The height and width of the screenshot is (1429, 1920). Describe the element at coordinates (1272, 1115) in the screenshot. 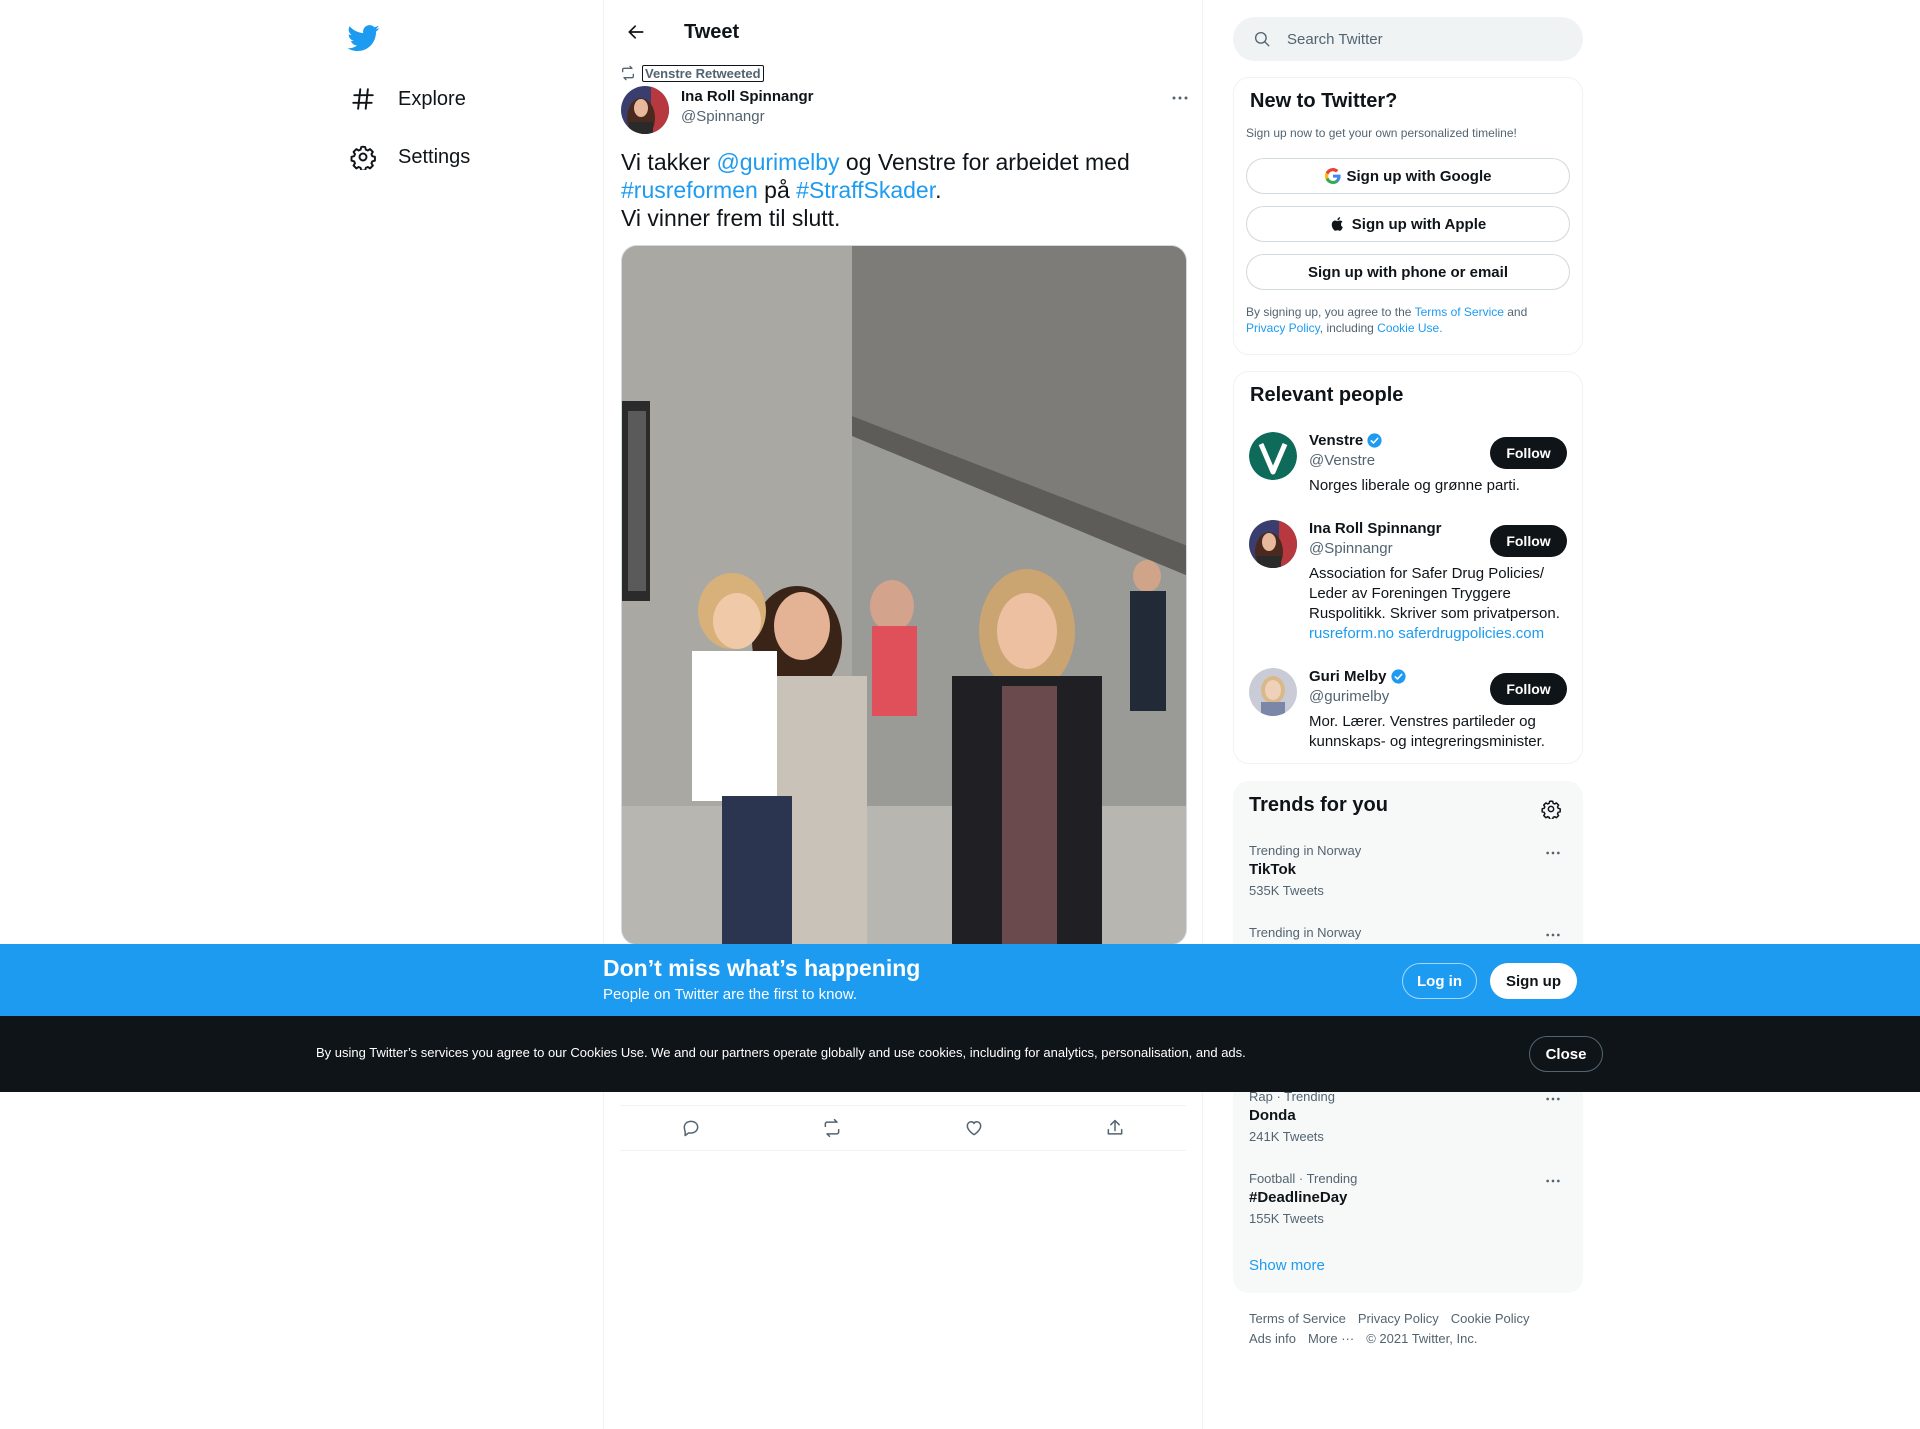

I see `trend-name: Donda` at that location.